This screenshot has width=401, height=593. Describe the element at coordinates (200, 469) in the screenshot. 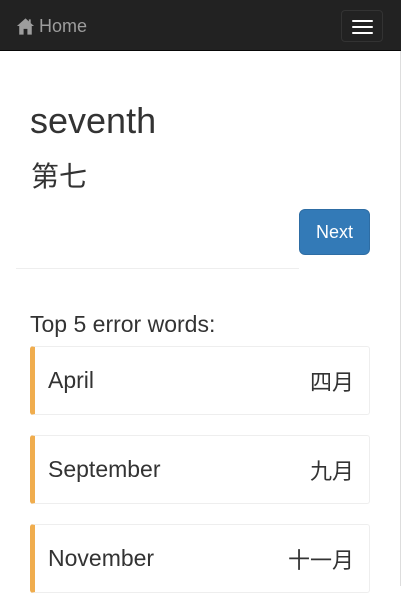

I see `error-word-item: September 九月` at that location.